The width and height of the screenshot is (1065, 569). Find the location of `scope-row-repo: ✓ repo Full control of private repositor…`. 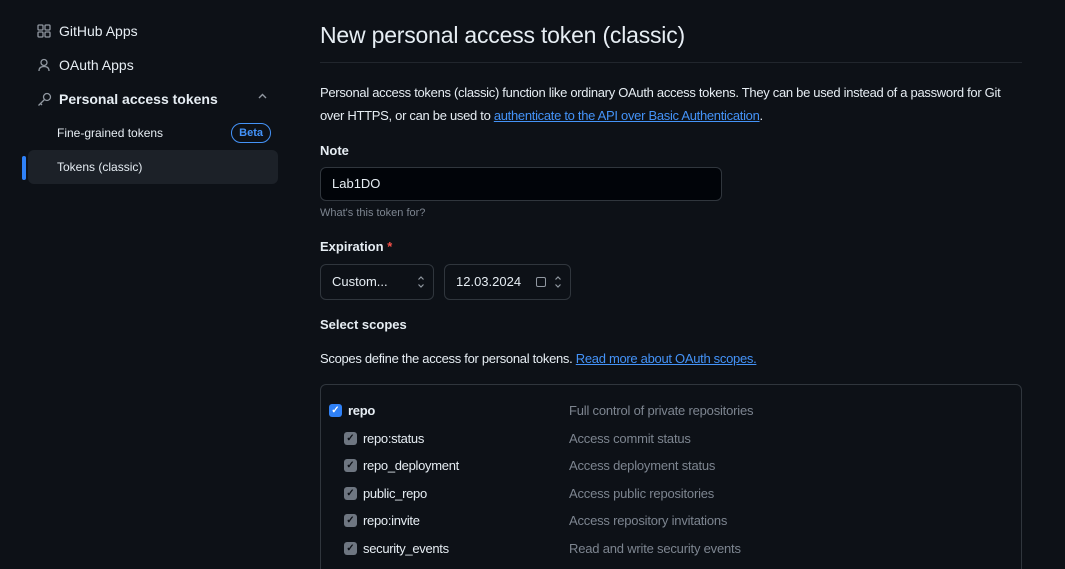

scope-row-repo: ✓ repo Full control of private repositor… is located at coordinates (671, 411).